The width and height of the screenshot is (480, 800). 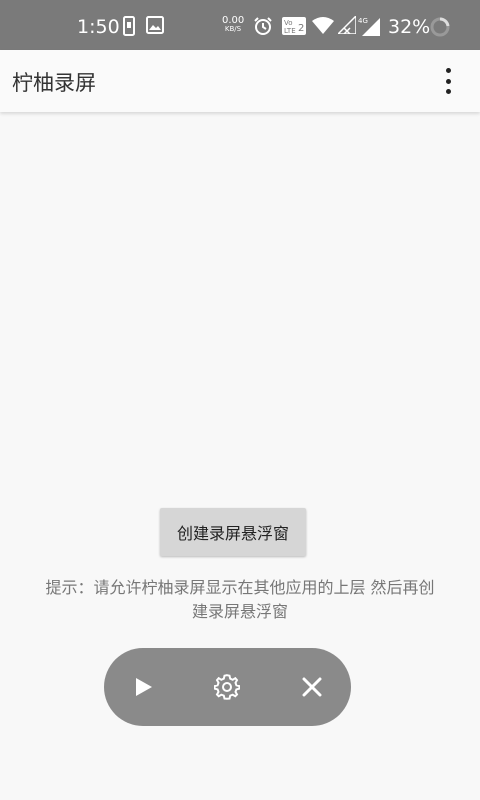 I want to click on settings-icon, so click(x=227, y=687).